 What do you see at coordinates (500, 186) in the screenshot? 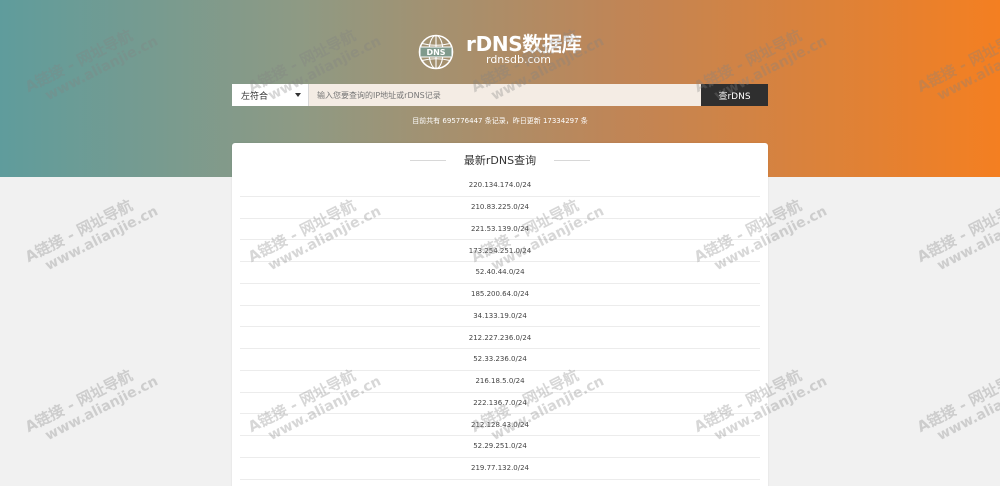
I see `list-item: 220.134.174.0/24` at bounding box center [500, 186].